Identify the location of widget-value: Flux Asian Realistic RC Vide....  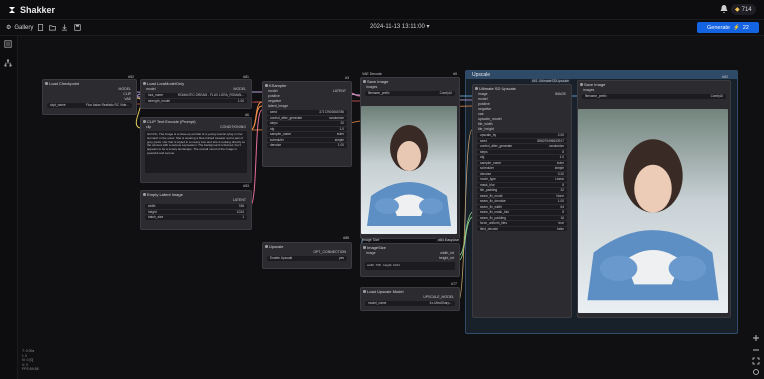
(107, 105).